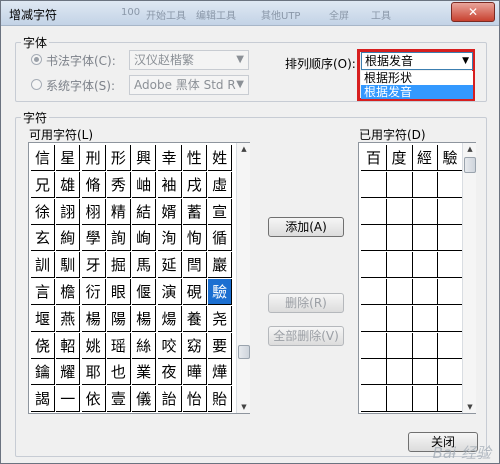  Describe the element at coordinates (220, 372) in the screenshot. I see `char-cell: 燁` at that location.